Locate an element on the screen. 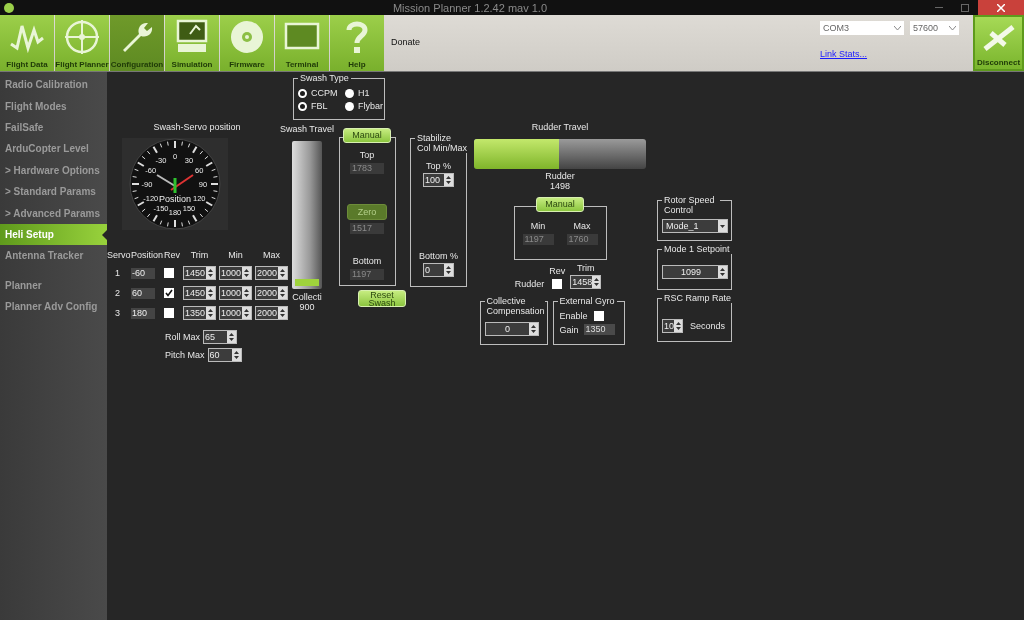 Image resolution: width=1024 pixels, height=620 pixels. servo-number: 3 is located at coordinates (117, 313).